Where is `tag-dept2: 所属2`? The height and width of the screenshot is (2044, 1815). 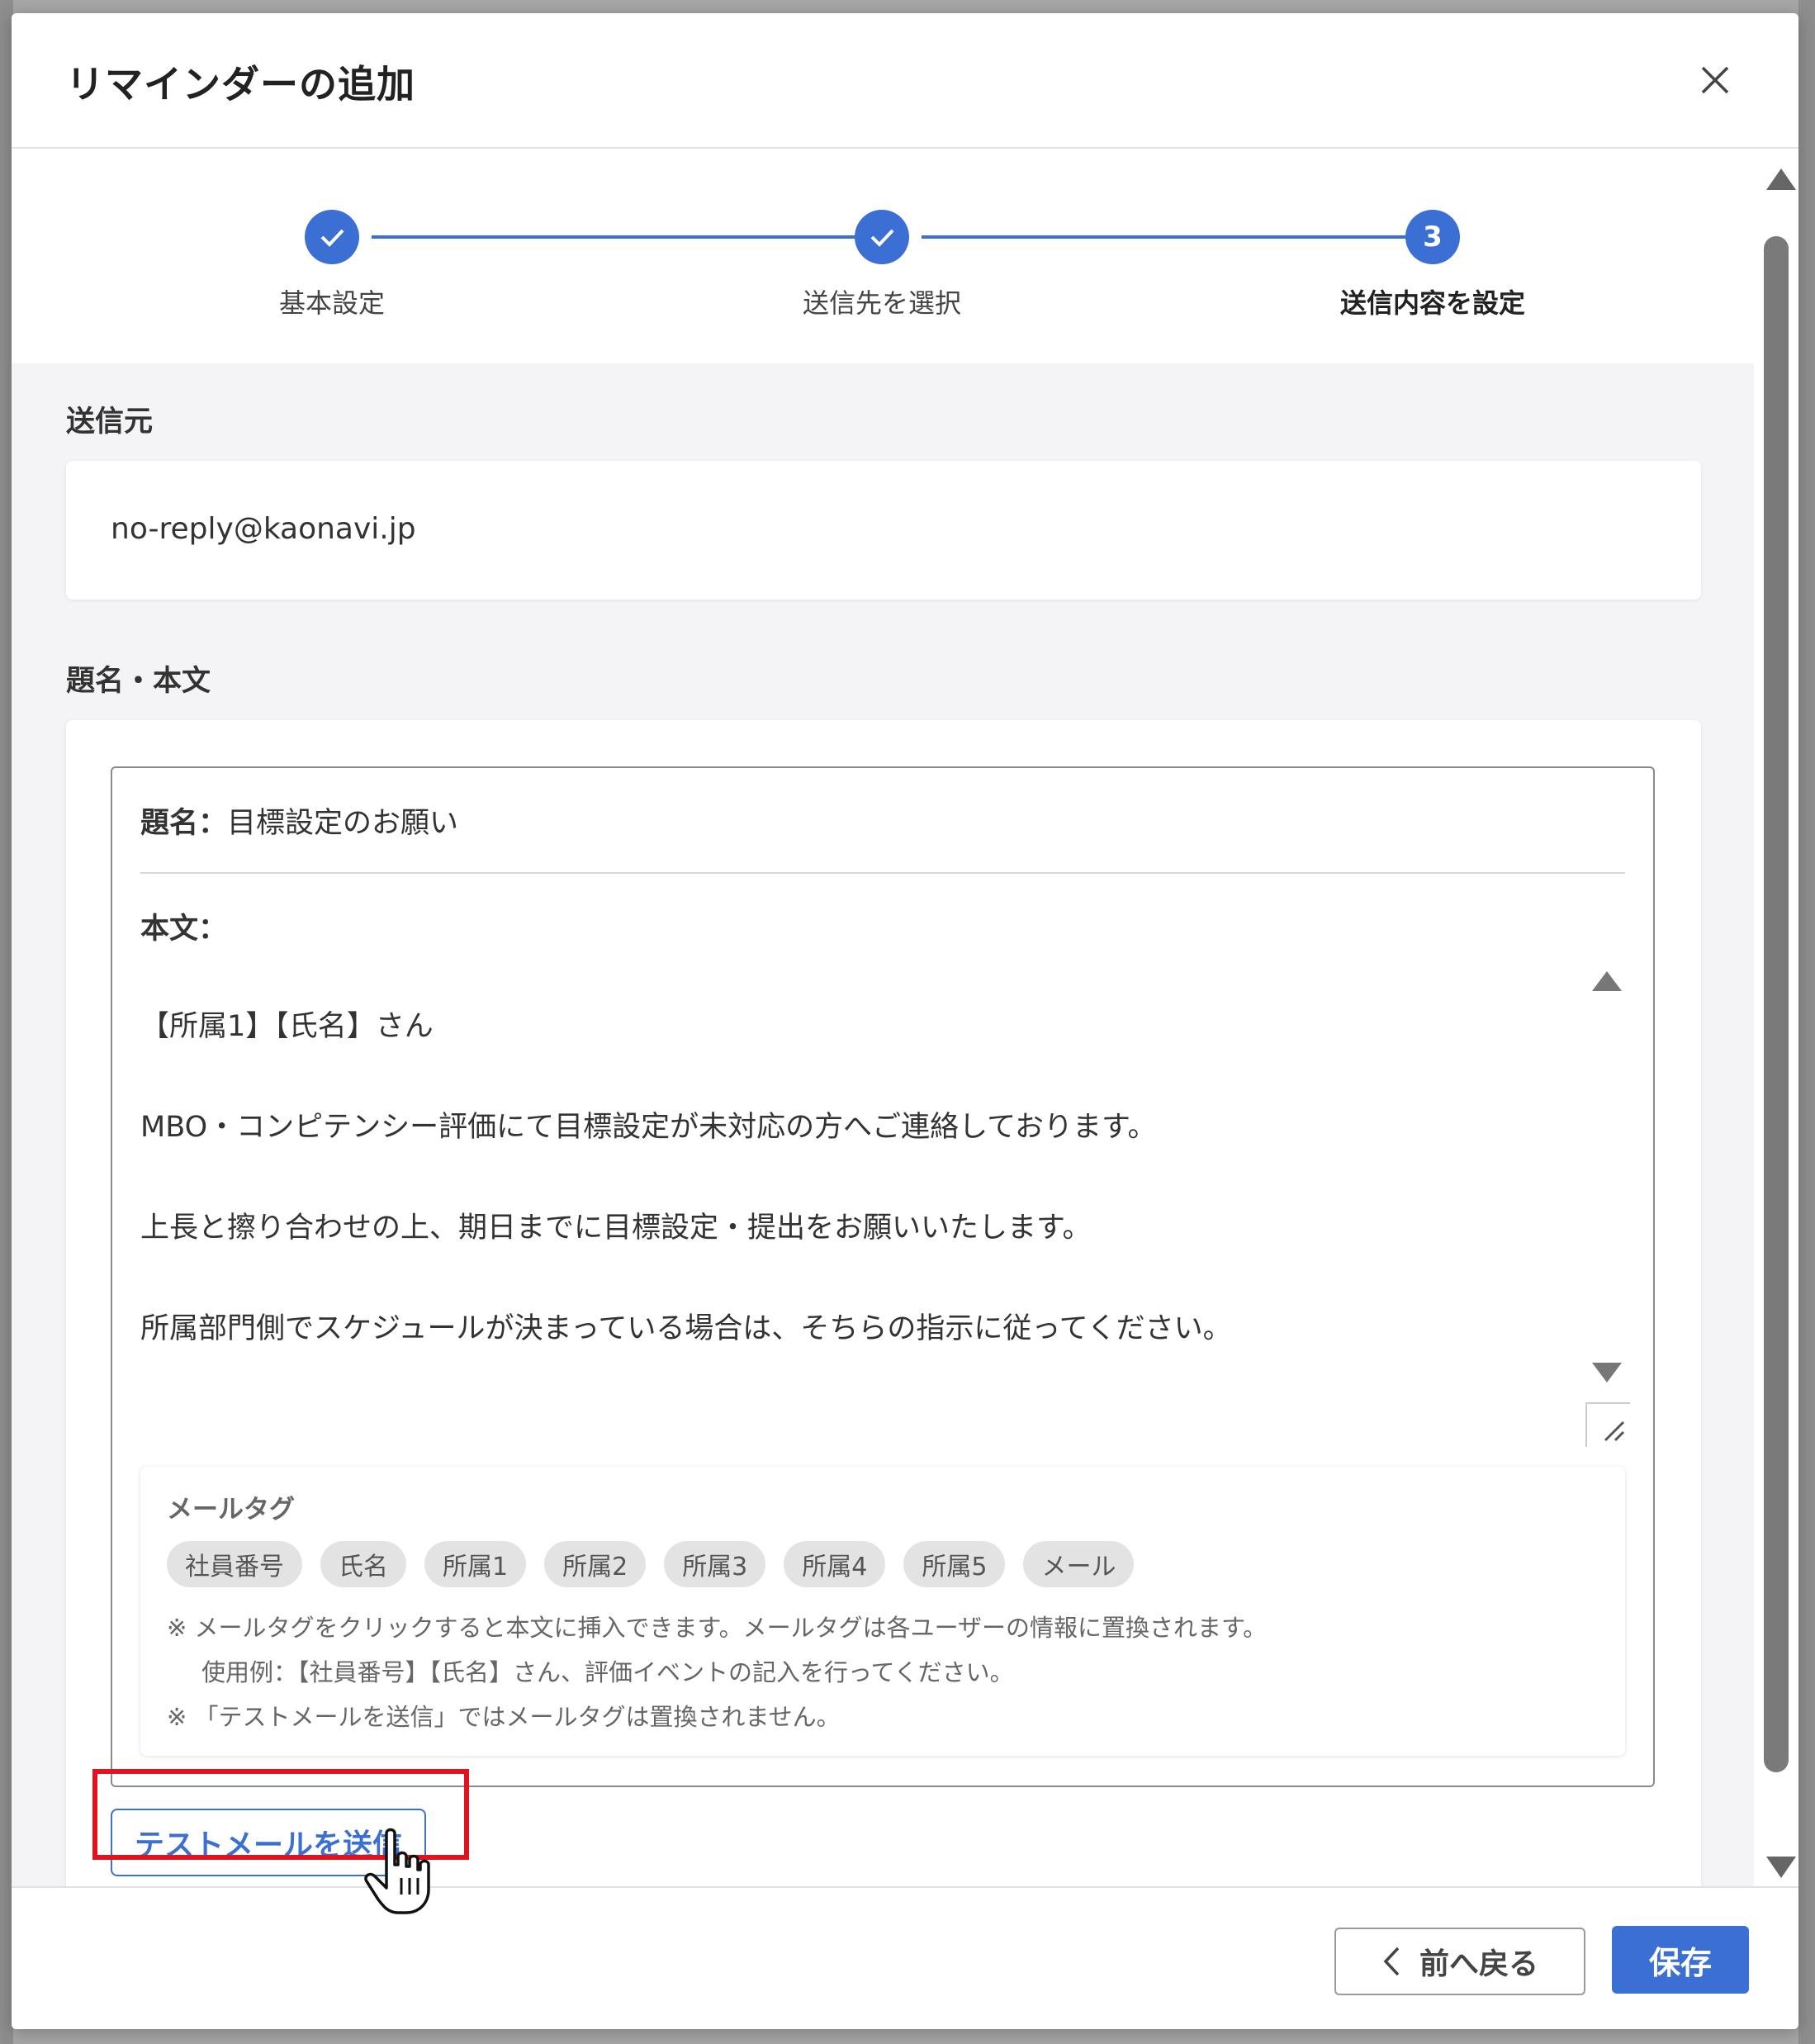
tag-dept2: 所属2 is located at coordinates (595, 1564).